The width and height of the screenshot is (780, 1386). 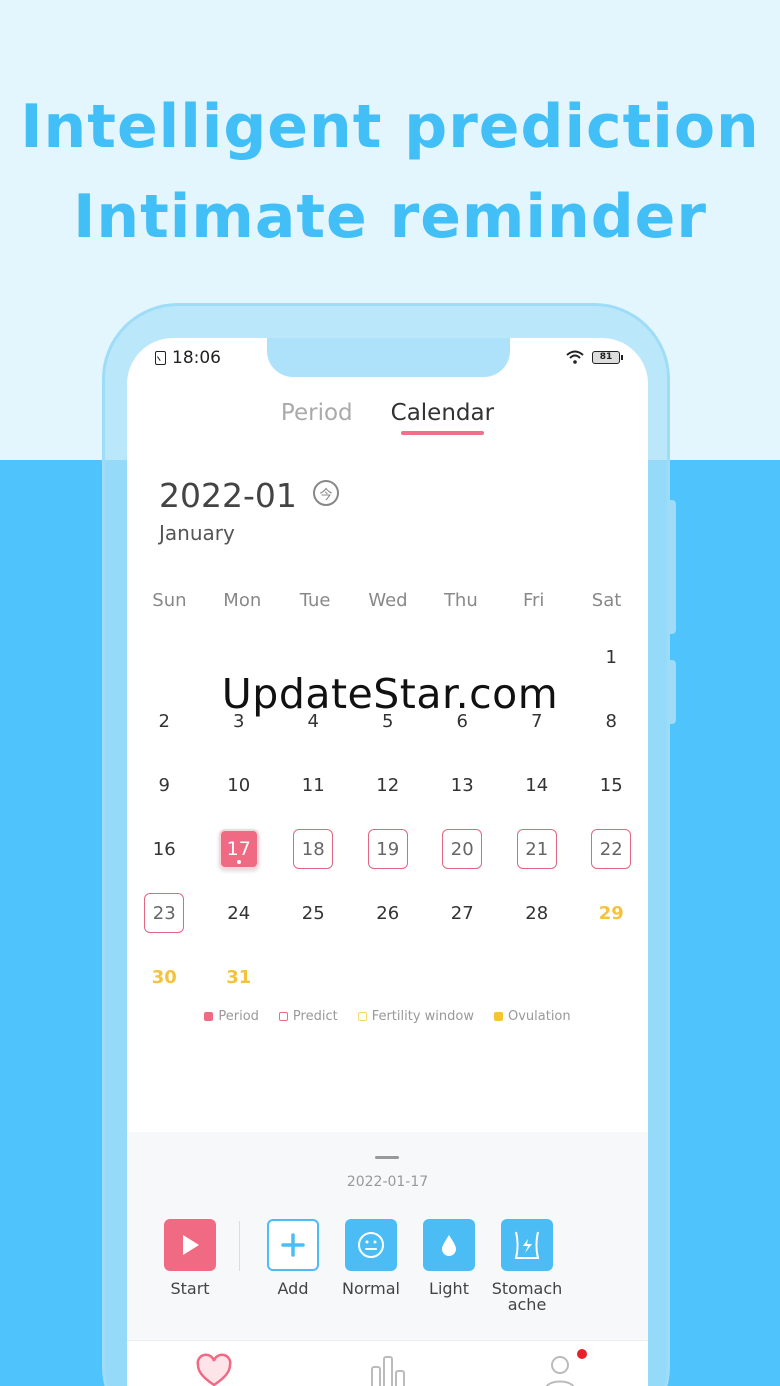 What do you see at coordinates (672, 567) in the screenshot?
I see `phone-side-button` at bounding box center [672, 567].